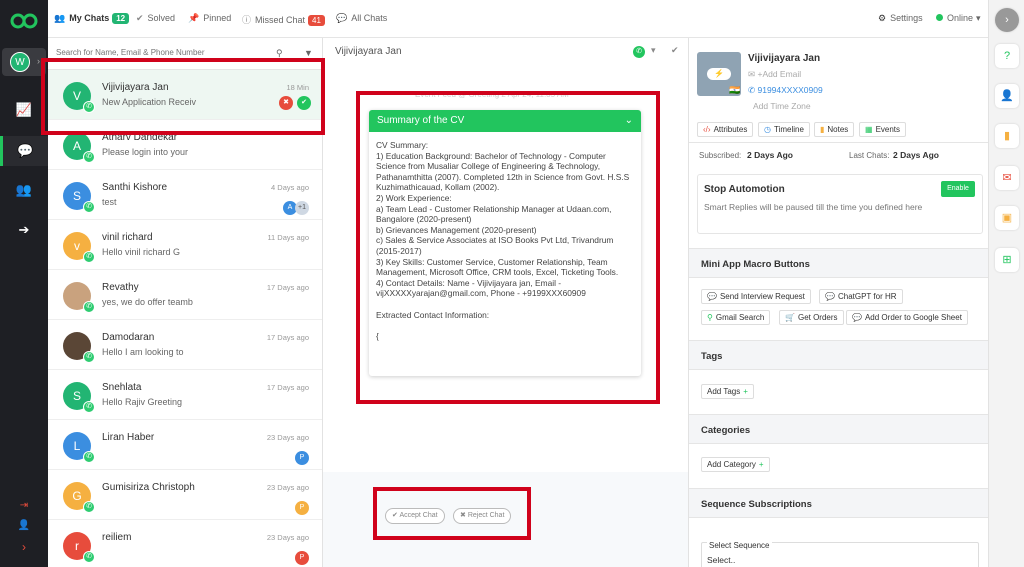 This screenshot has width=1024, height=567. I want to click on tab-solved: ✔ Solved, so click(155, 18).